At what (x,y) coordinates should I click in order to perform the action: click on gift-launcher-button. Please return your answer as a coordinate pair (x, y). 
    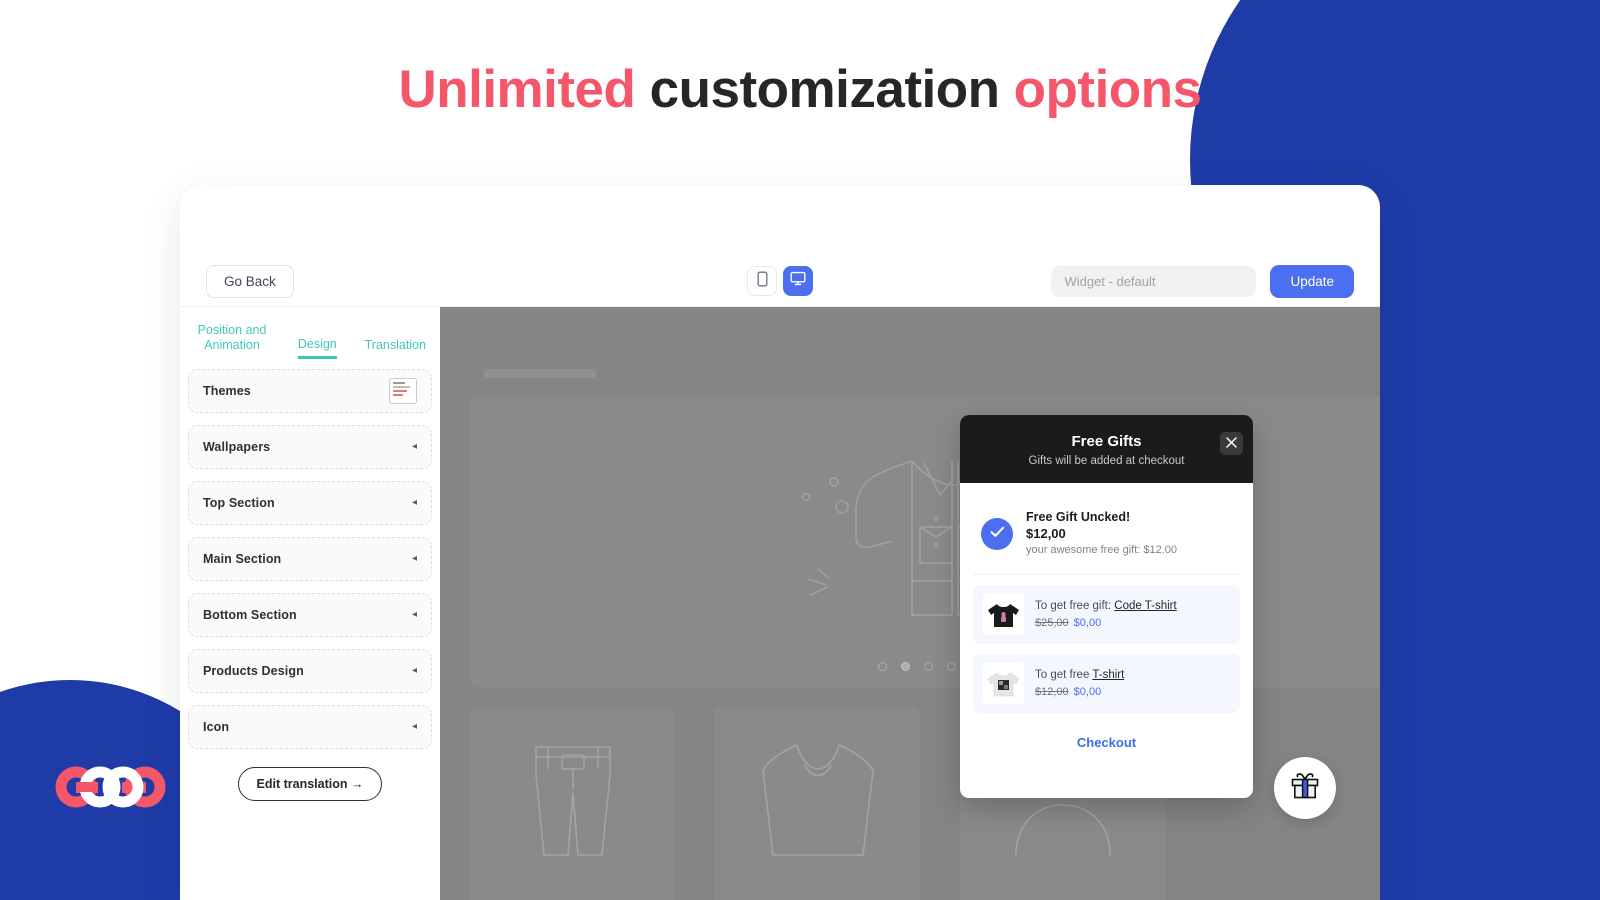
    Looking at the image, I should click on (1305, 788).